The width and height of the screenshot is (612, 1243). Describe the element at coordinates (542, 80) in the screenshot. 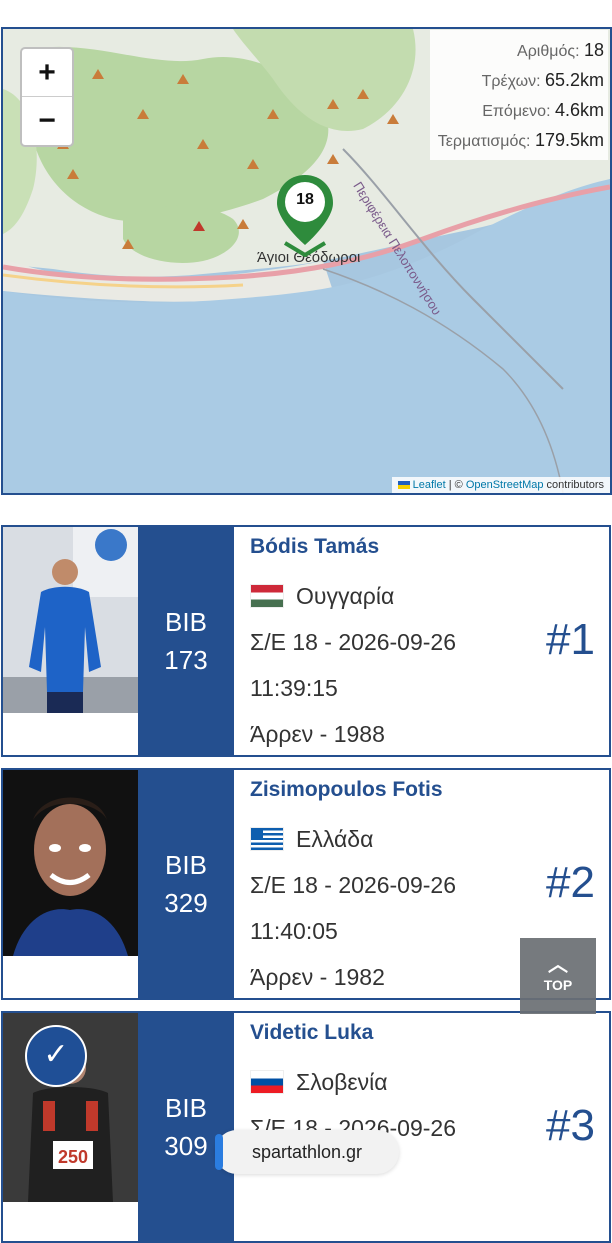

I see `info-current: Τρέχων: 65.2km` at that location.